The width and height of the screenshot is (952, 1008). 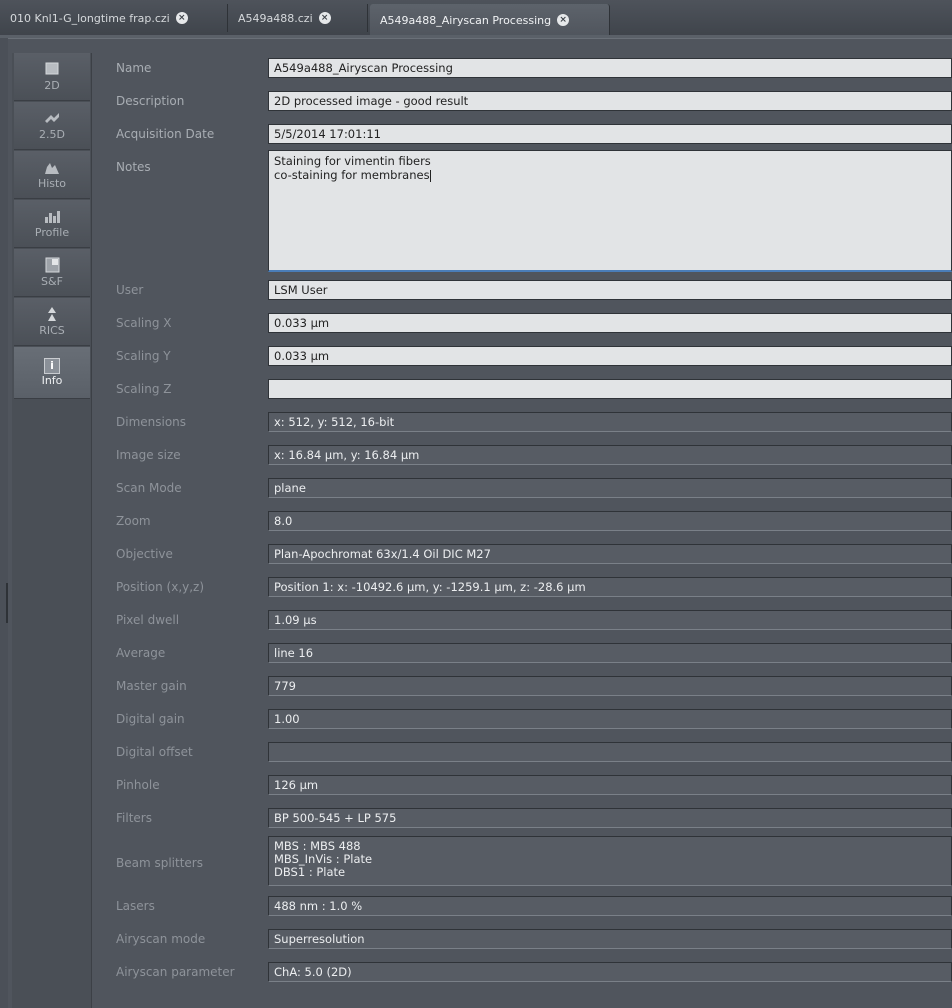 What do you see at coordinates (161, 939) in the screenshot?
I see `airyscan-mode-label: Airyscan mode` at bounding box center [161, 939].